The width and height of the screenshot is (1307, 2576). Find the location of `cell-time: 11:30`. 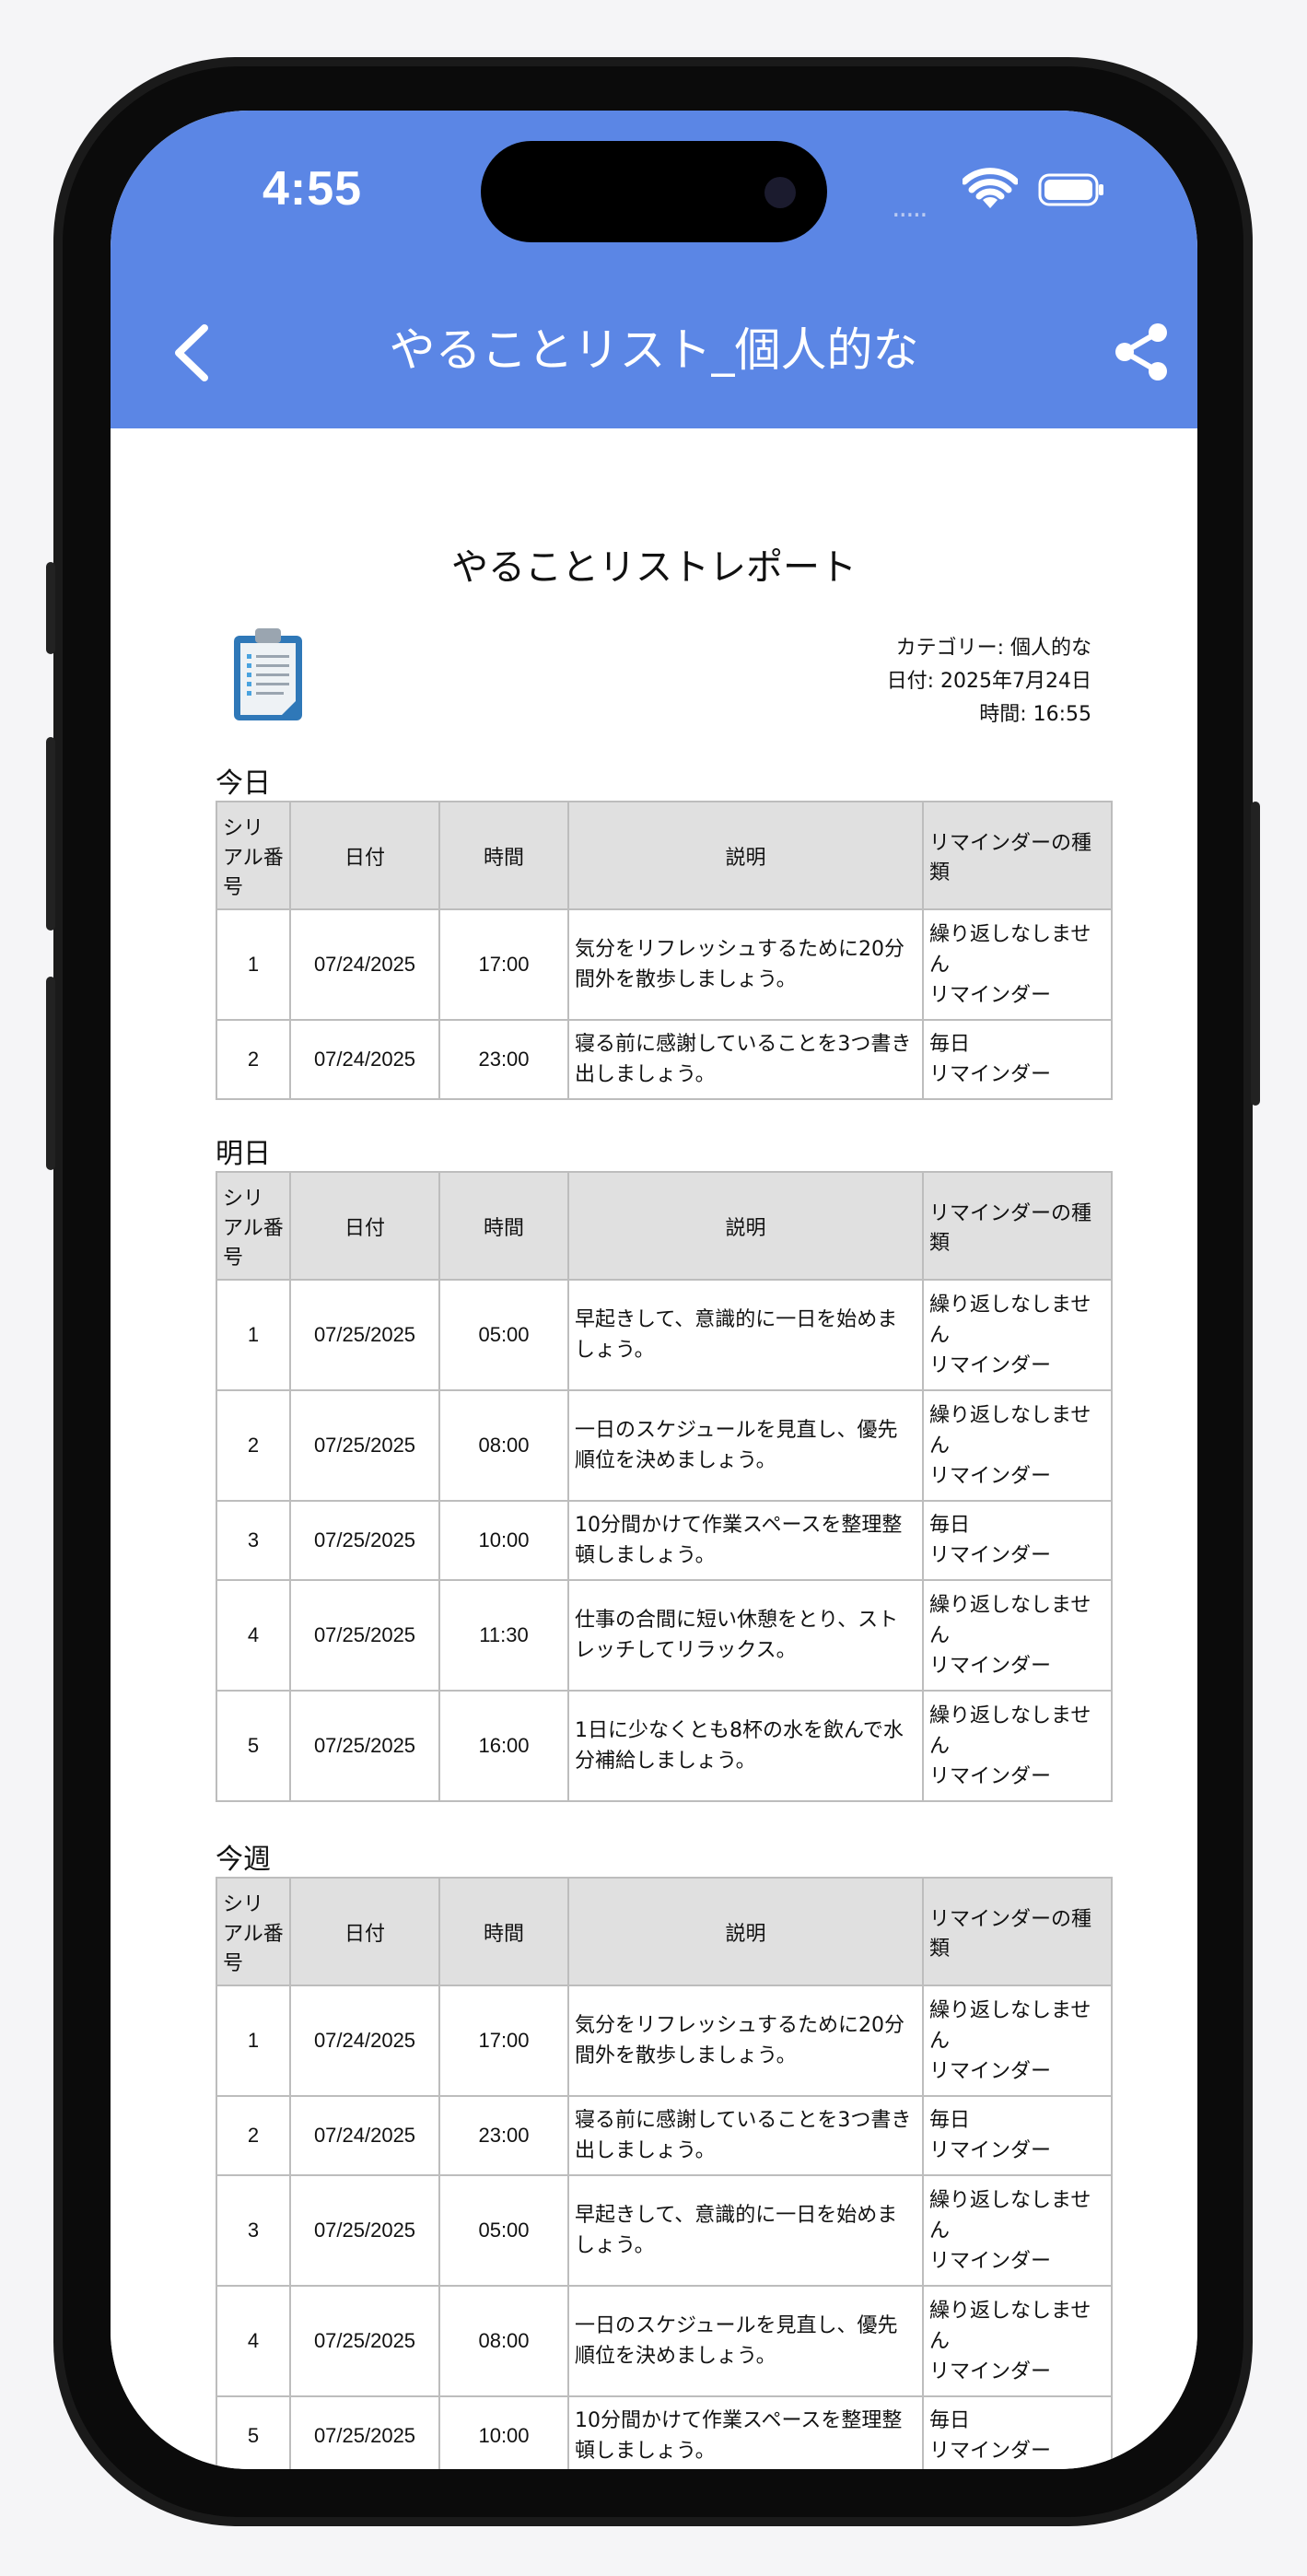

cell-time: 11:30 is located at coordinates (503, 1635).